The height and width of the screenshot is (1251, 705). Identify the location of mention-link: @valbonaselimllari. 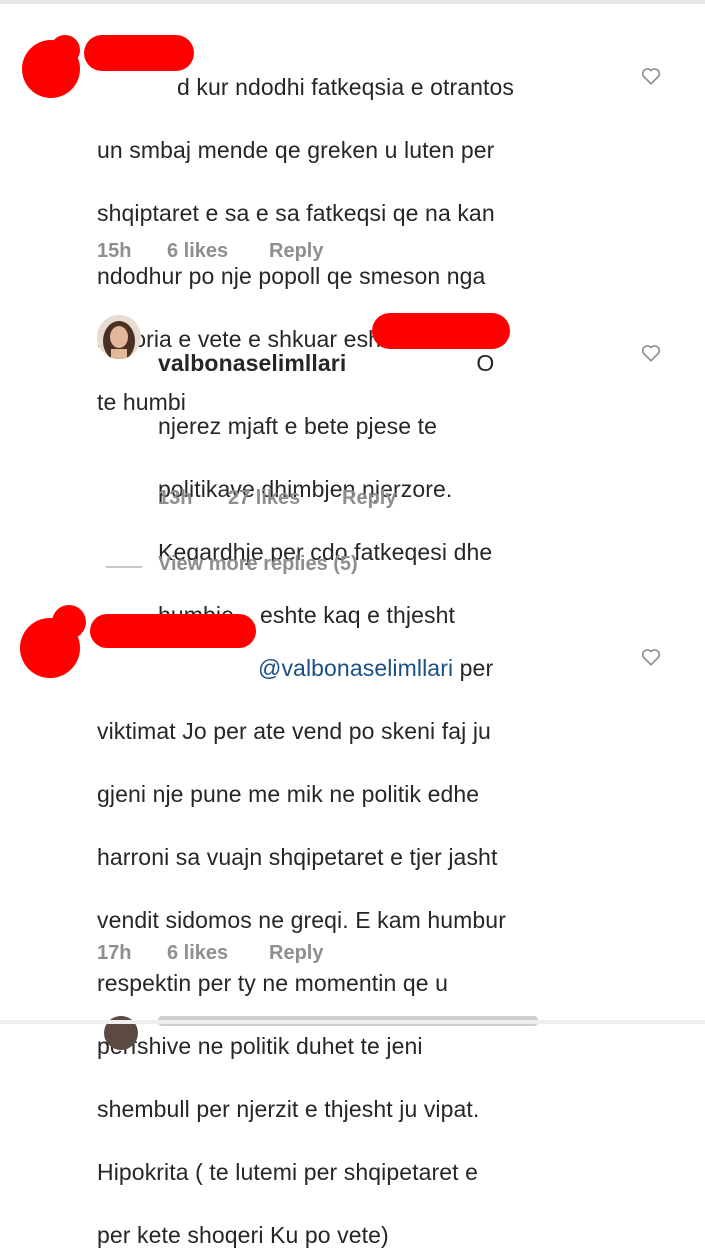
(355, 668).